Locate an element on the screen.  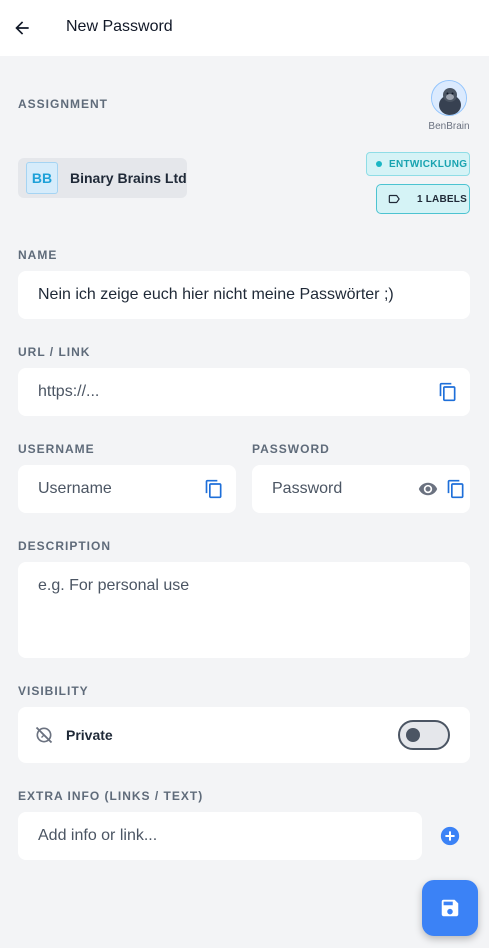
description-textarea: e.g. For personal use is located at coordinates (244, 610).